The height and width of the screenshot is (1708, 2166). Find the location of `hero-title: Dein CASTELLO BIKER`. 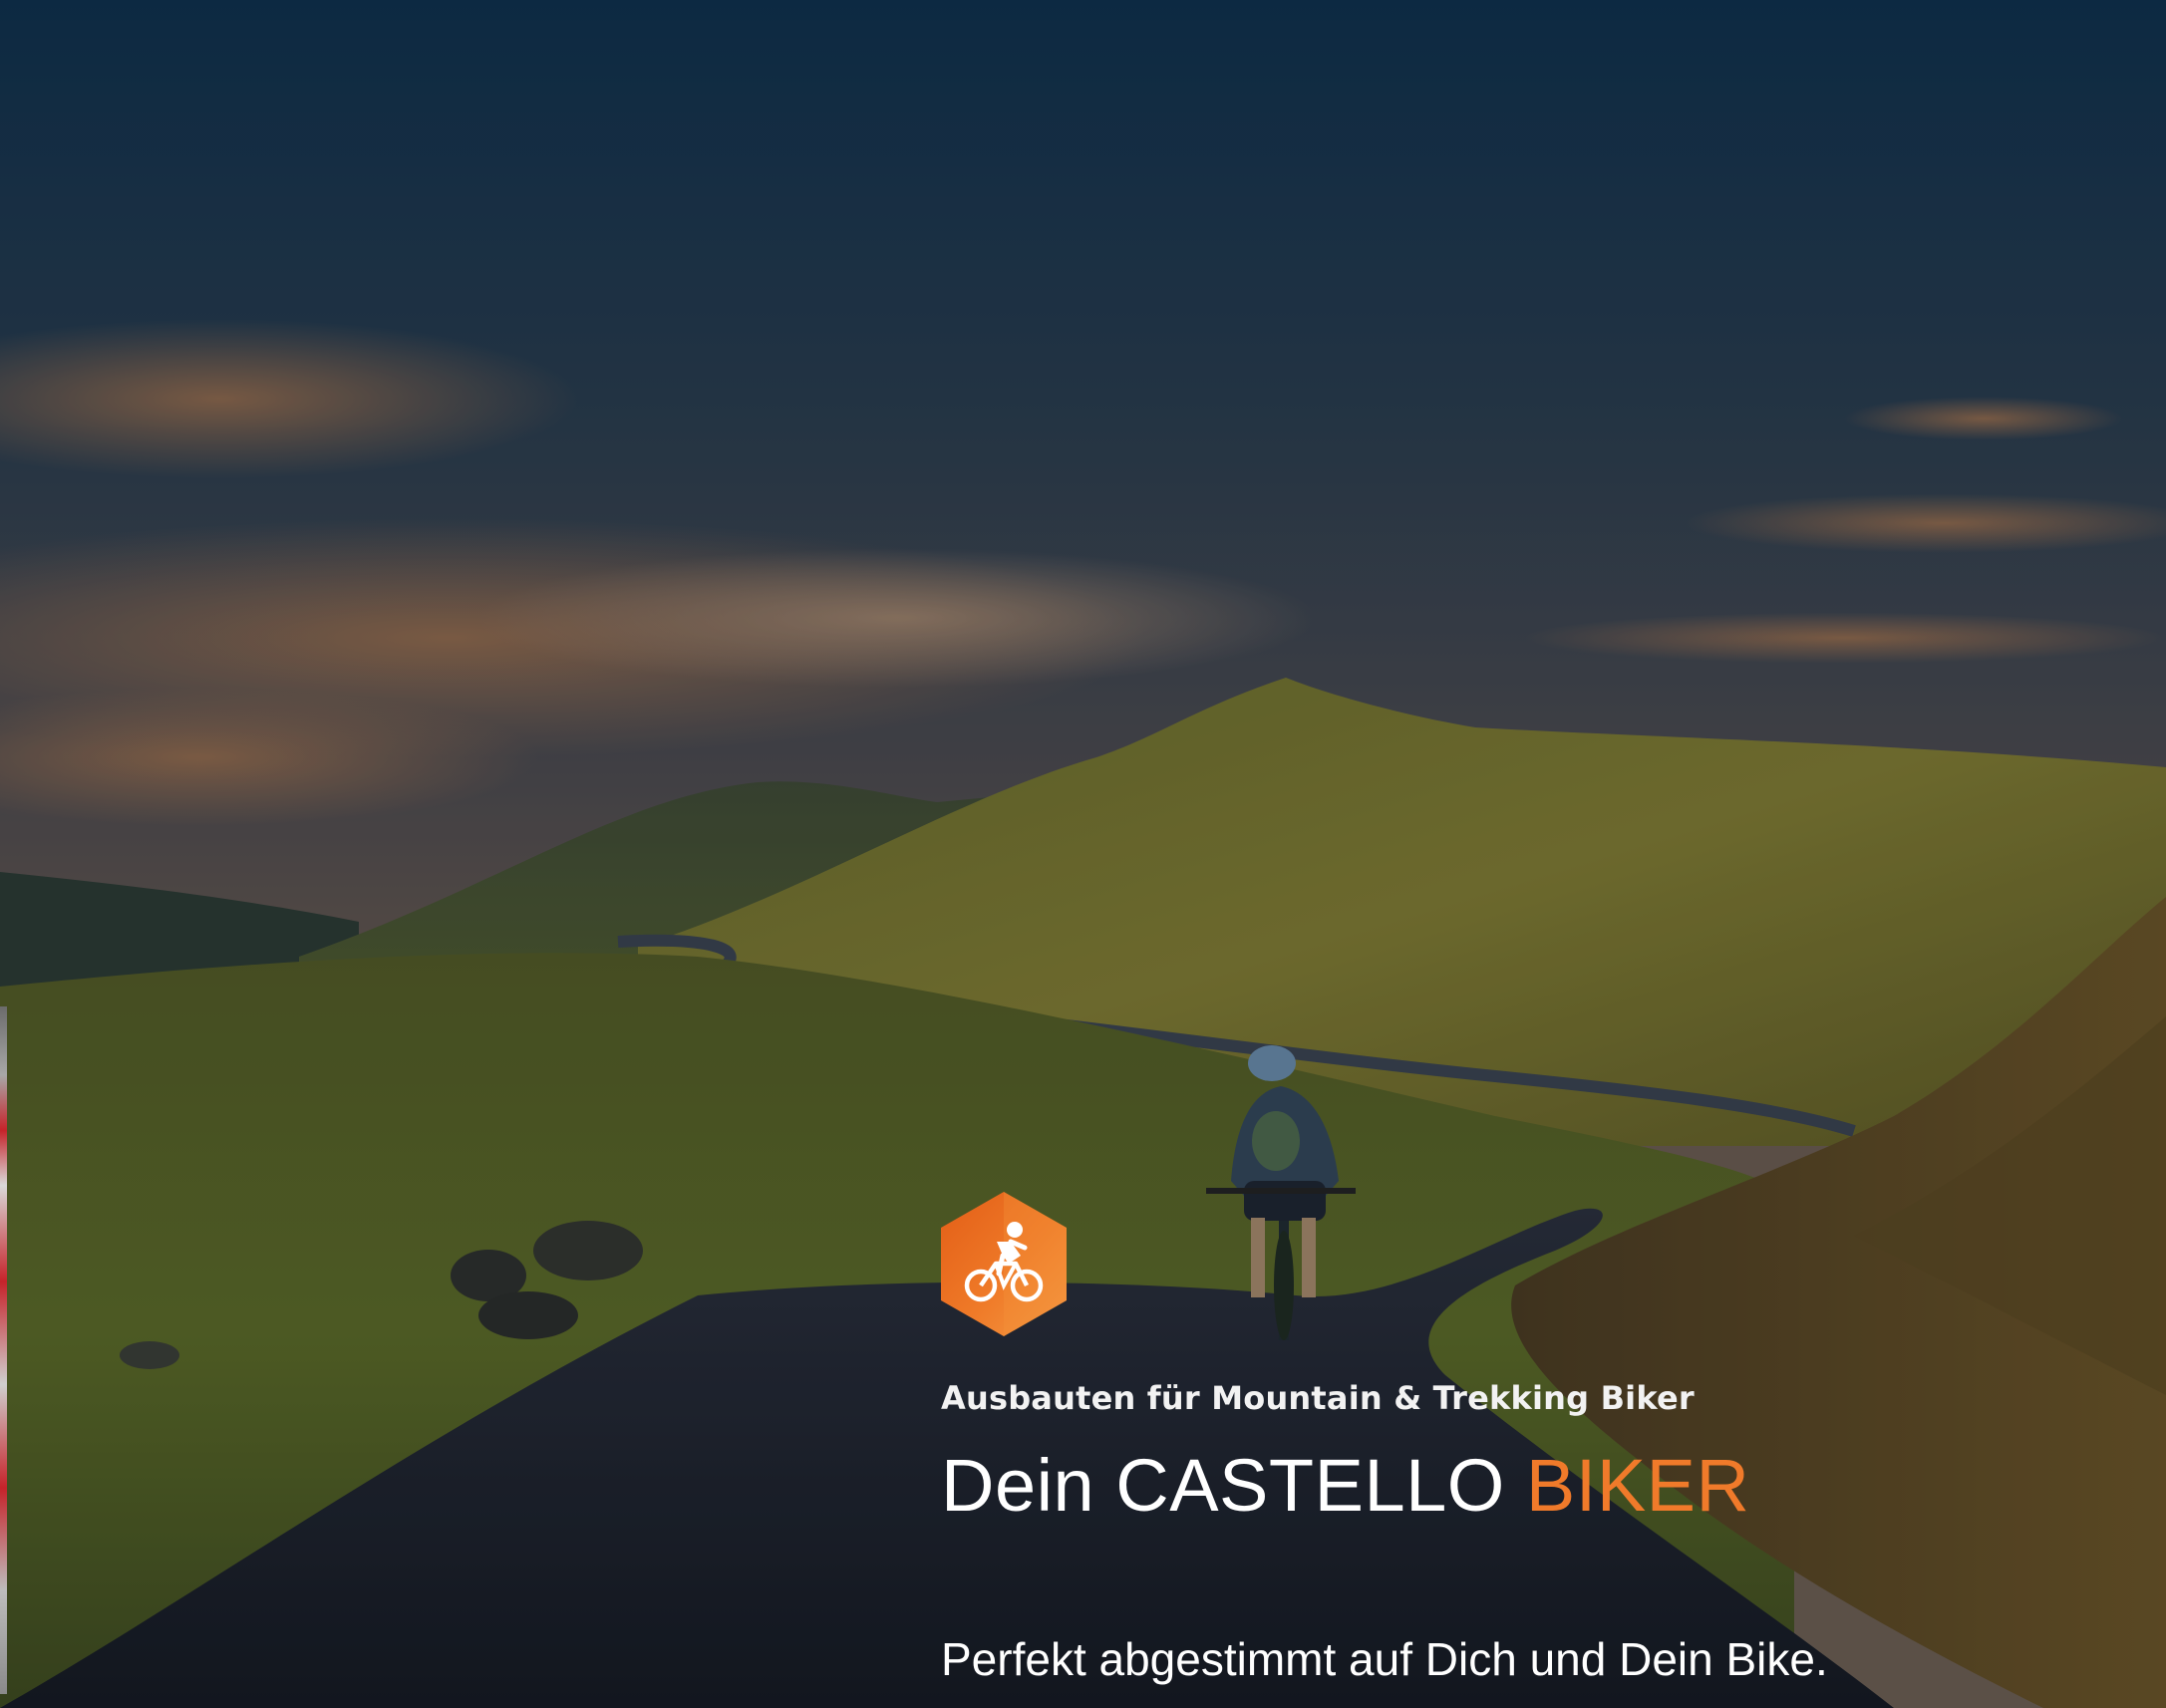

hero-title: Dein CASTELLO BIKER is located at coordinates (1345, 1485).